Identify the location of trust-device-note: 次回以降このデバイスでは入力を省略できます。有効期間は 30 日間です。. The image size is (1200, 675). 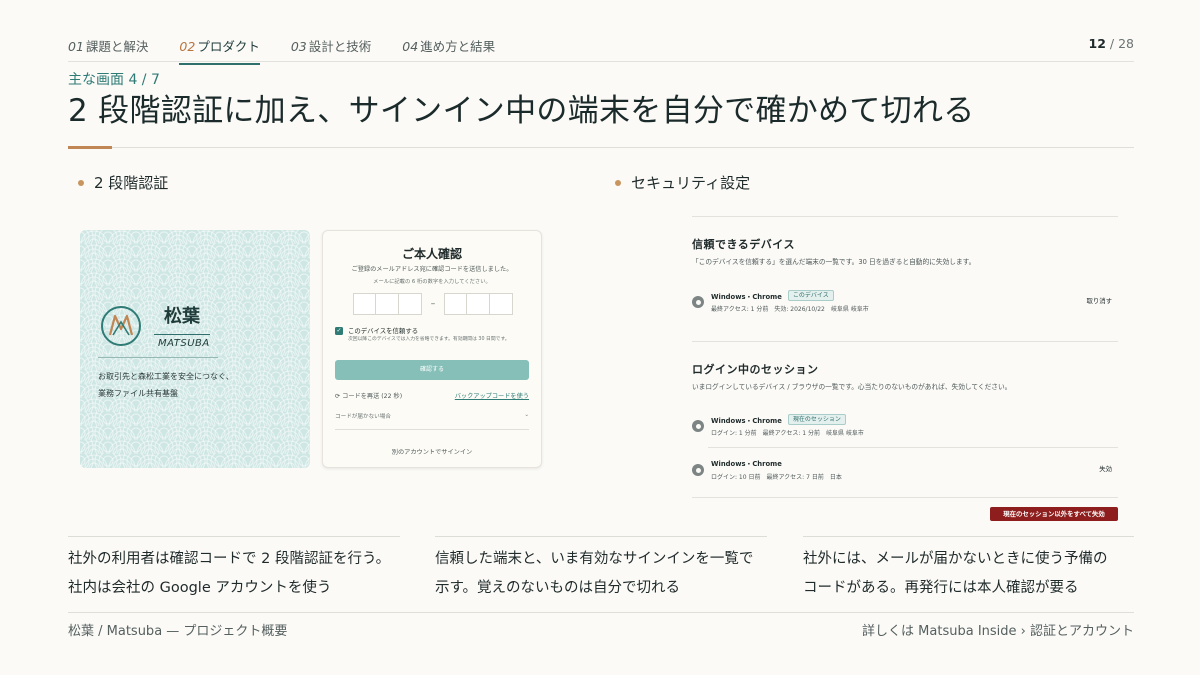
(429, 339).